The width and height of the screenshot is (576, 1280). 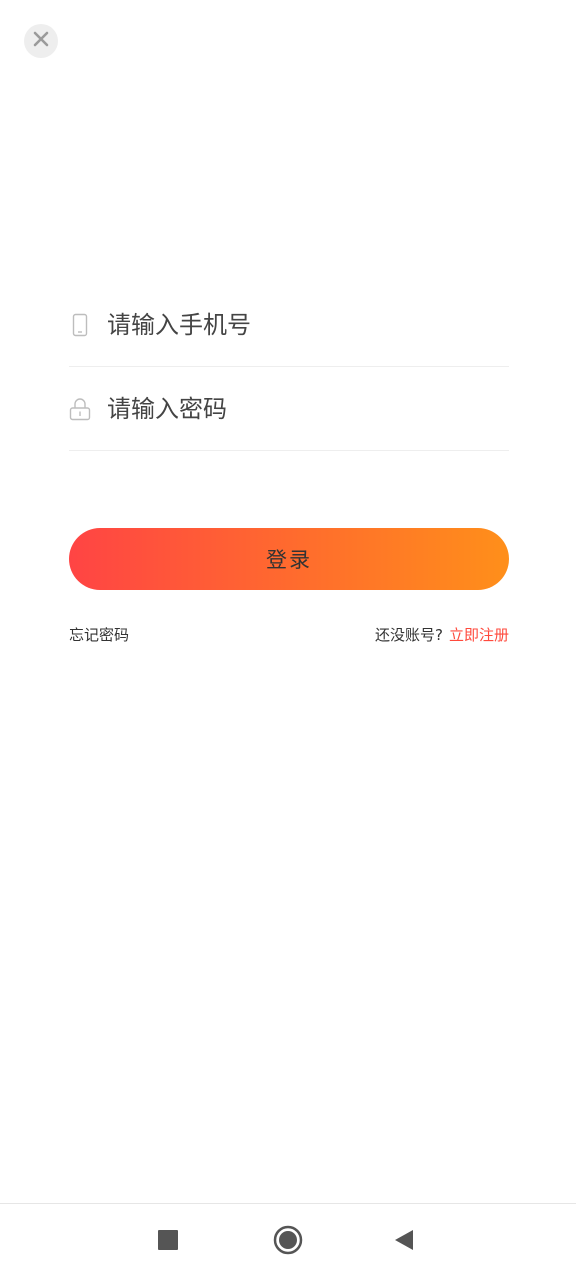 I want to click on square-icon, so click(x=168, y=1242).